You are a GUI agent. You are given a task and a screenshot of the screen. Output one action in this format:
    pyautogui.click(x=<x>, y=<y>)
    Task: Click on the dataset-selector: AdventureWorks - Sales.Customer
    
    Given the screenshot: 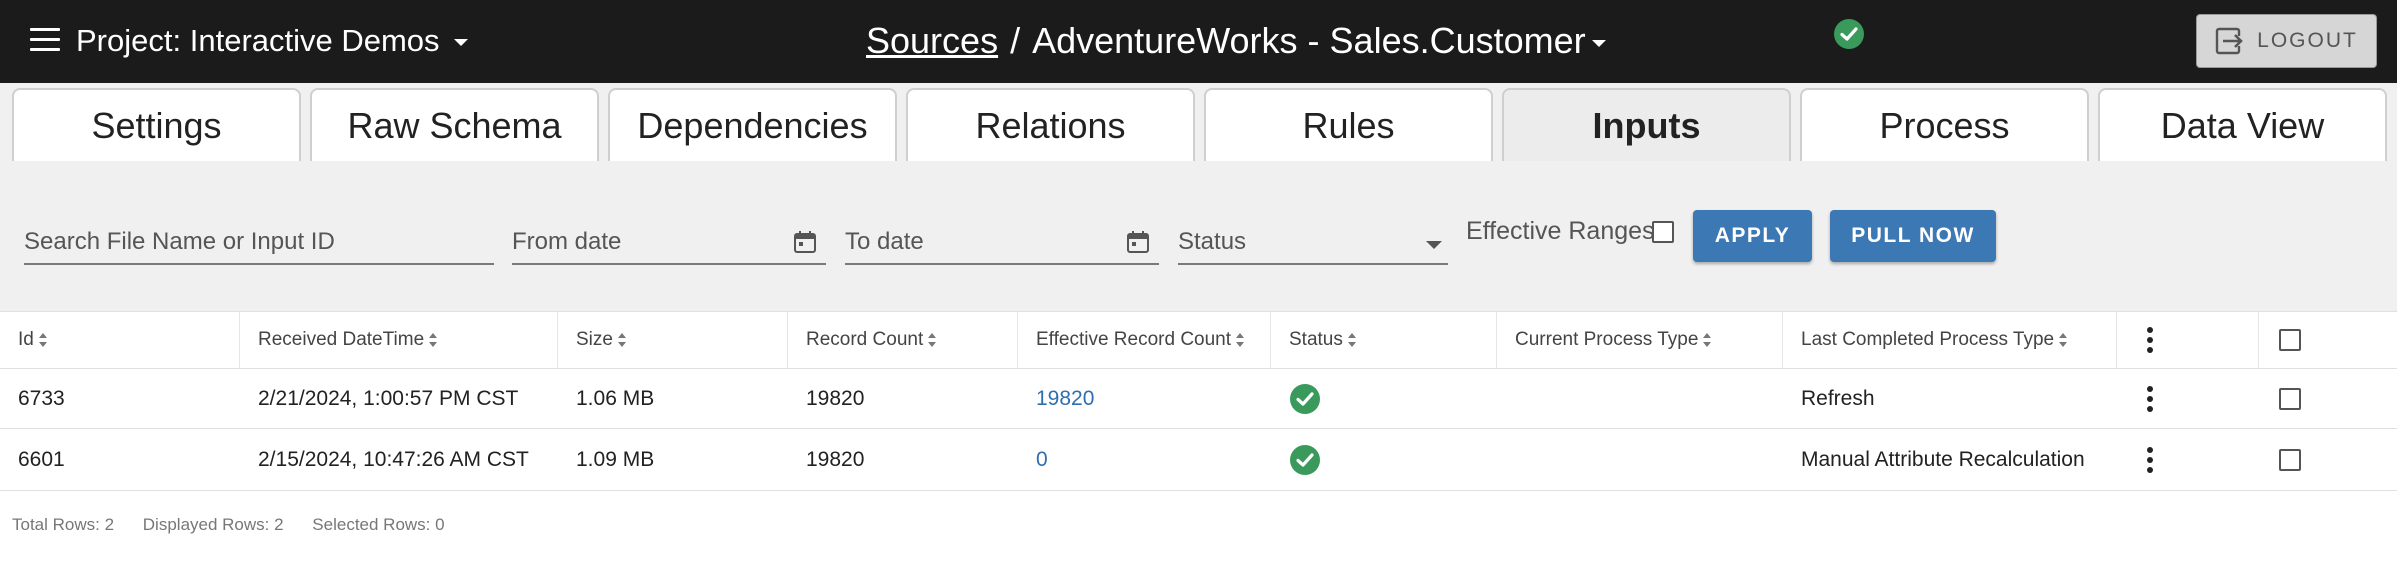 What is the action you would take?
    pyautogui.click(x=1319, y=40)
    